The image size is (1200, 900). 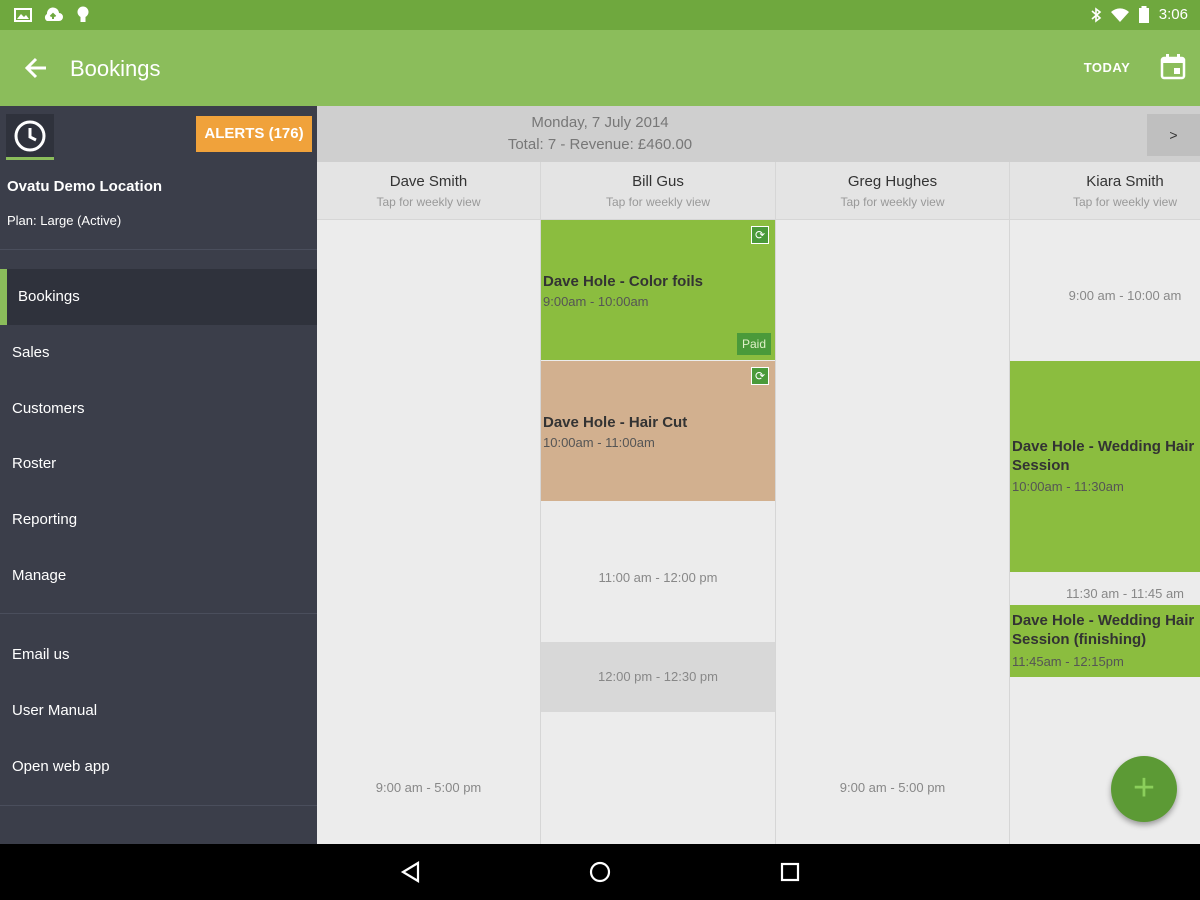 What do you see at coordinates (158, 297) in the screenshot?
I see `nav-item-bookings: Bookings` at bounding box center [158, 297].